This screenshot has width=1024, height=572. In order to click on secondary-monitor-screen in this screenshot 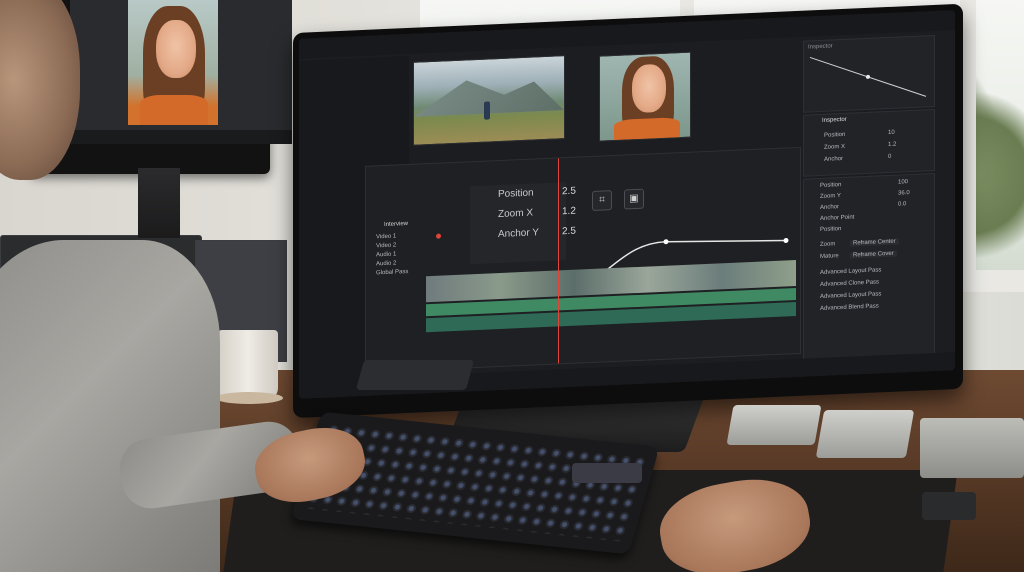, I will do `click(181, 72)`.